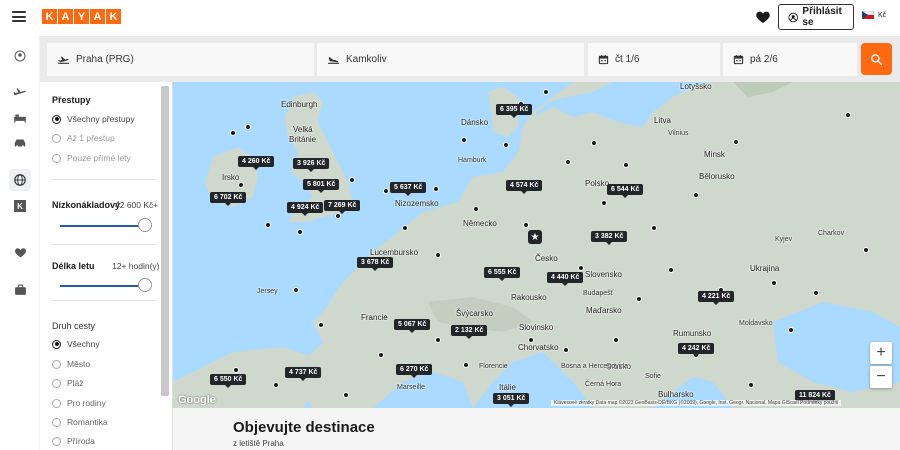  I want to click on google-logo: Google, so click(197, 400).